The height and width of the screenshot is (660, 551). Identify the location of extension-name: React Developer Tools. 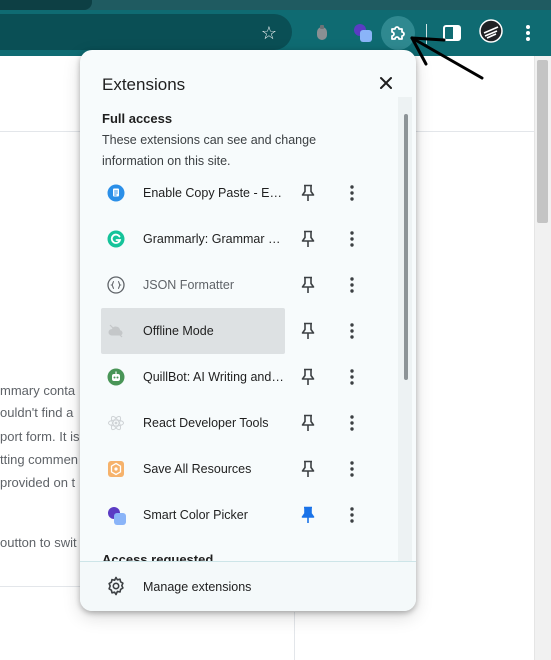
(206, 423).